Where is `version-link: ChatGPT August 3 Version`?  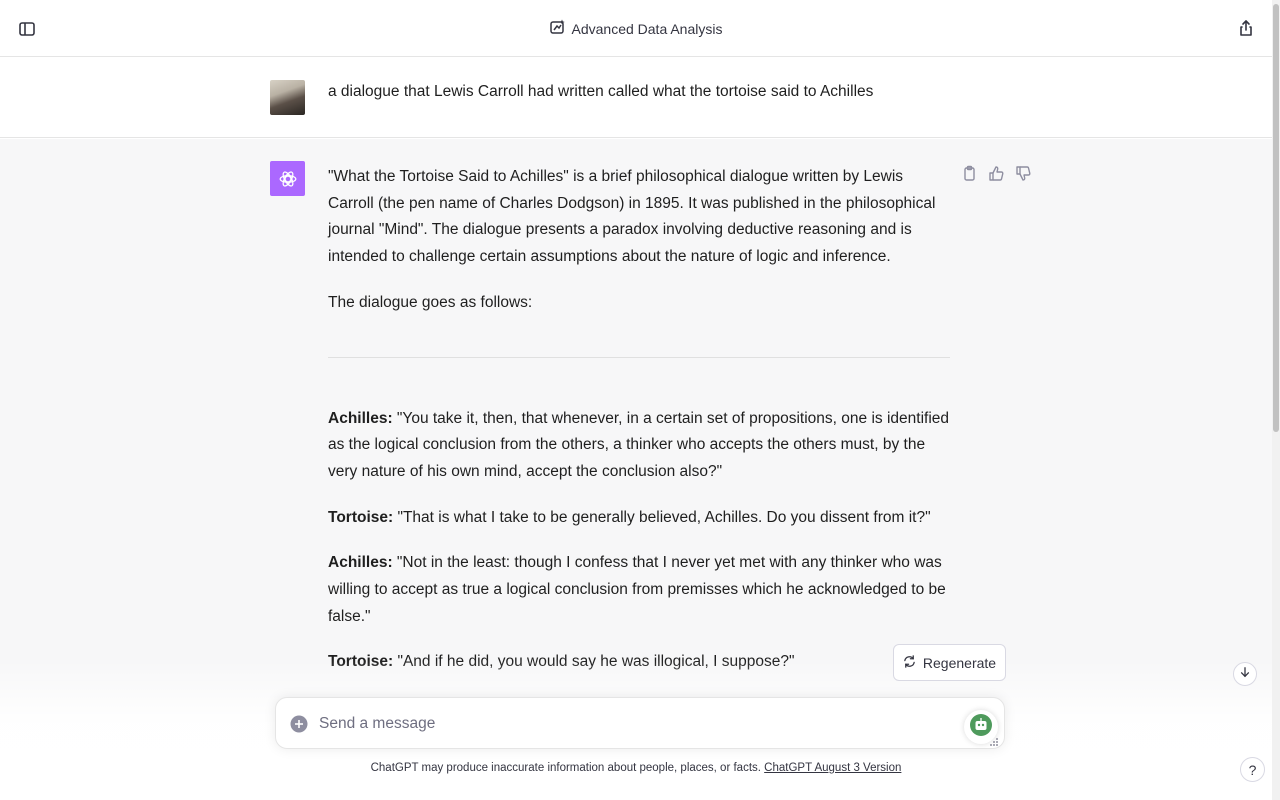 version-link: ChatGPT August 3 Version is located at coordinates (832, 768).